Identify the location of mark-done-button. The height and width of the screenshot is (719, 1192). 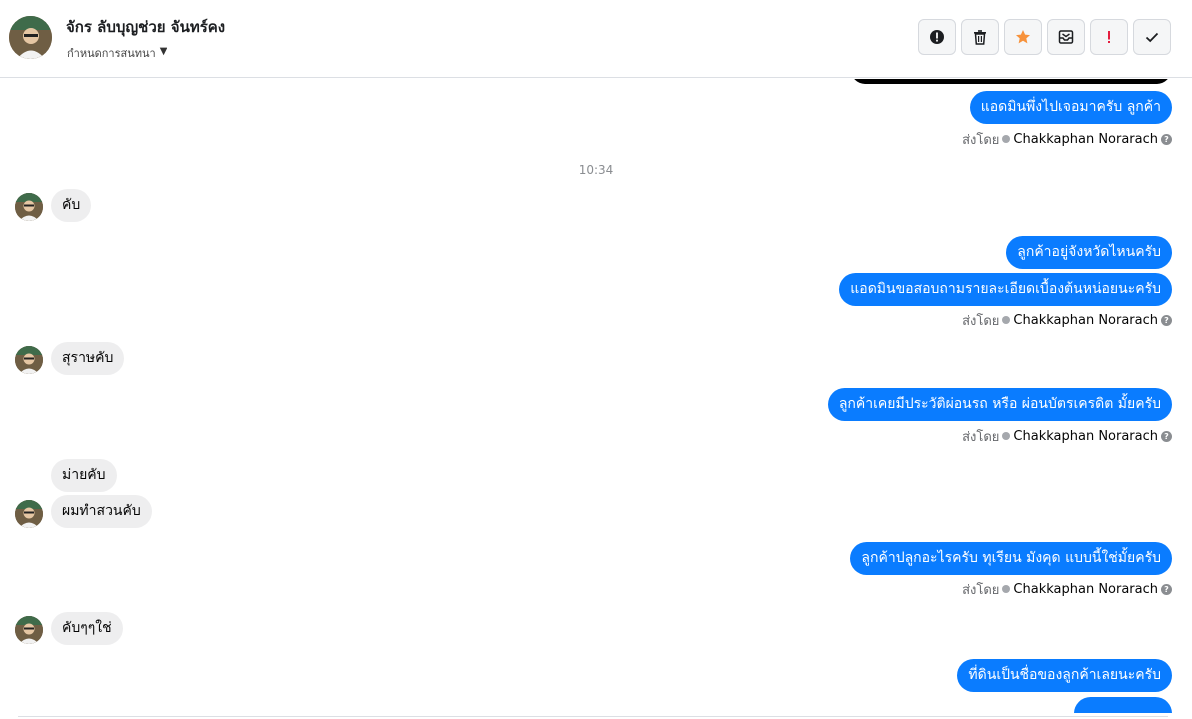
(1152, 37).